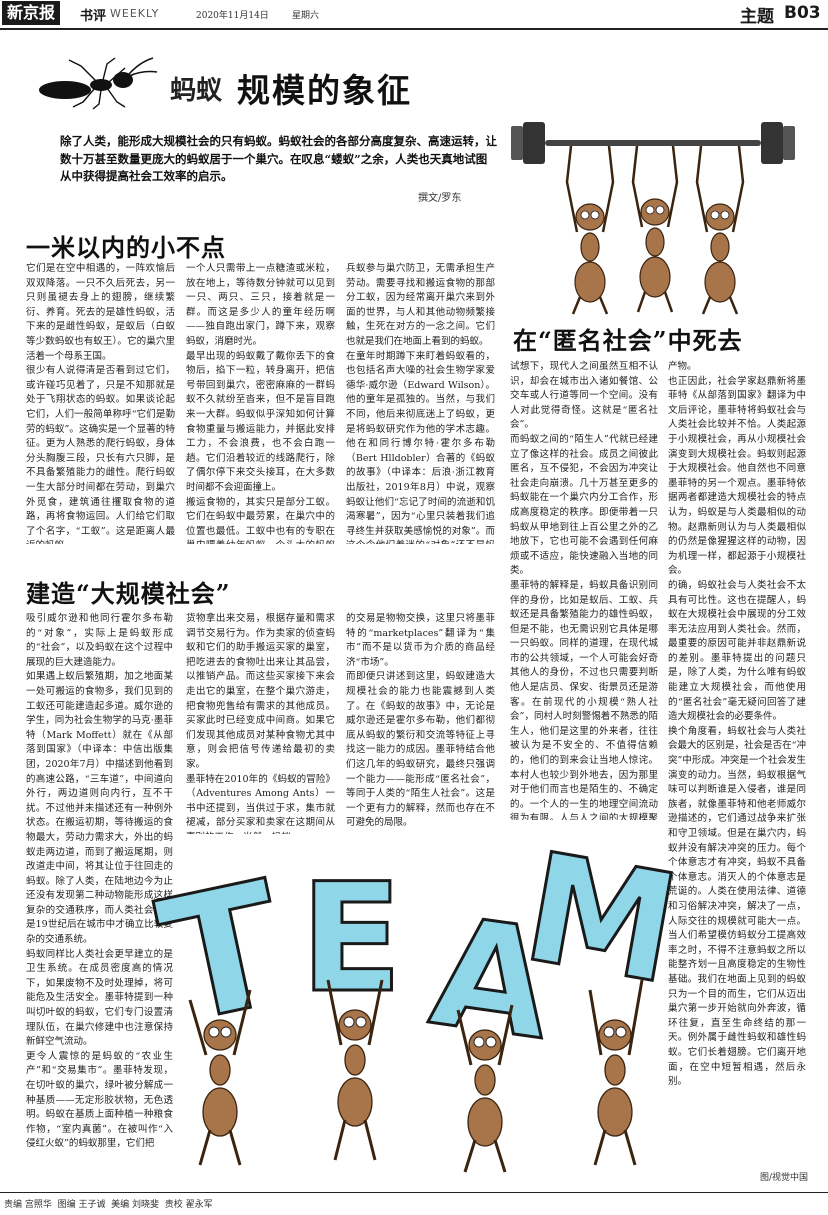 The image size is (828, 1215). What do you see at coordinates (414, 29) in the screenshot?
I see `masthead-rule` at bounding box center [414, 29].